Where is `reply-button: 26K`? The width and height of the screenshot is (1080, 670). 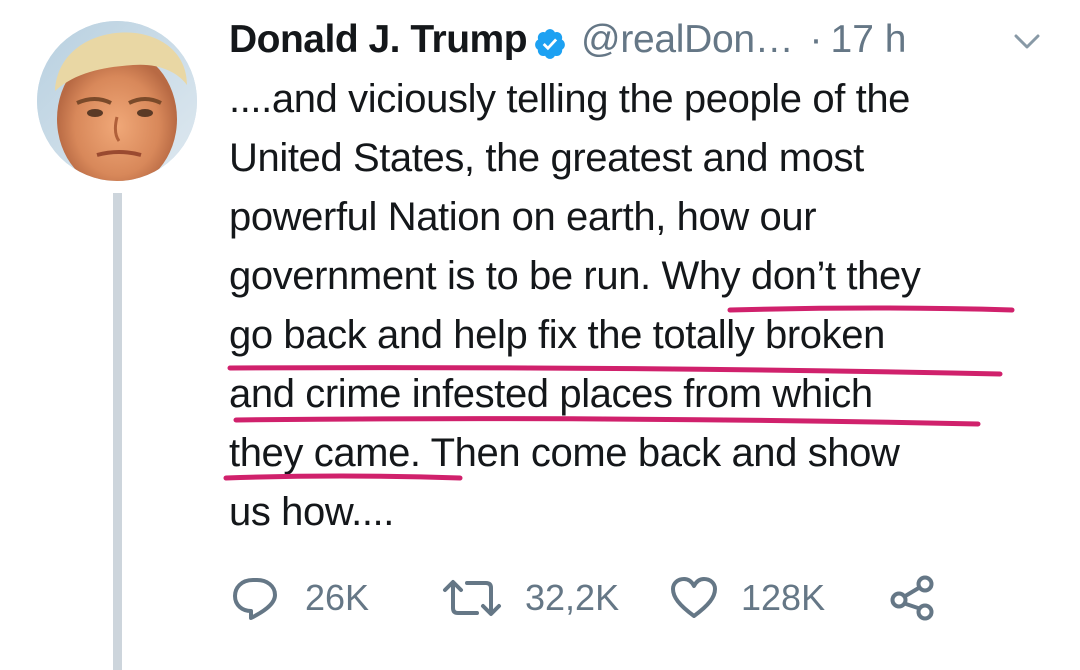 reply-button: 26K is located at coordinates (299, 598).